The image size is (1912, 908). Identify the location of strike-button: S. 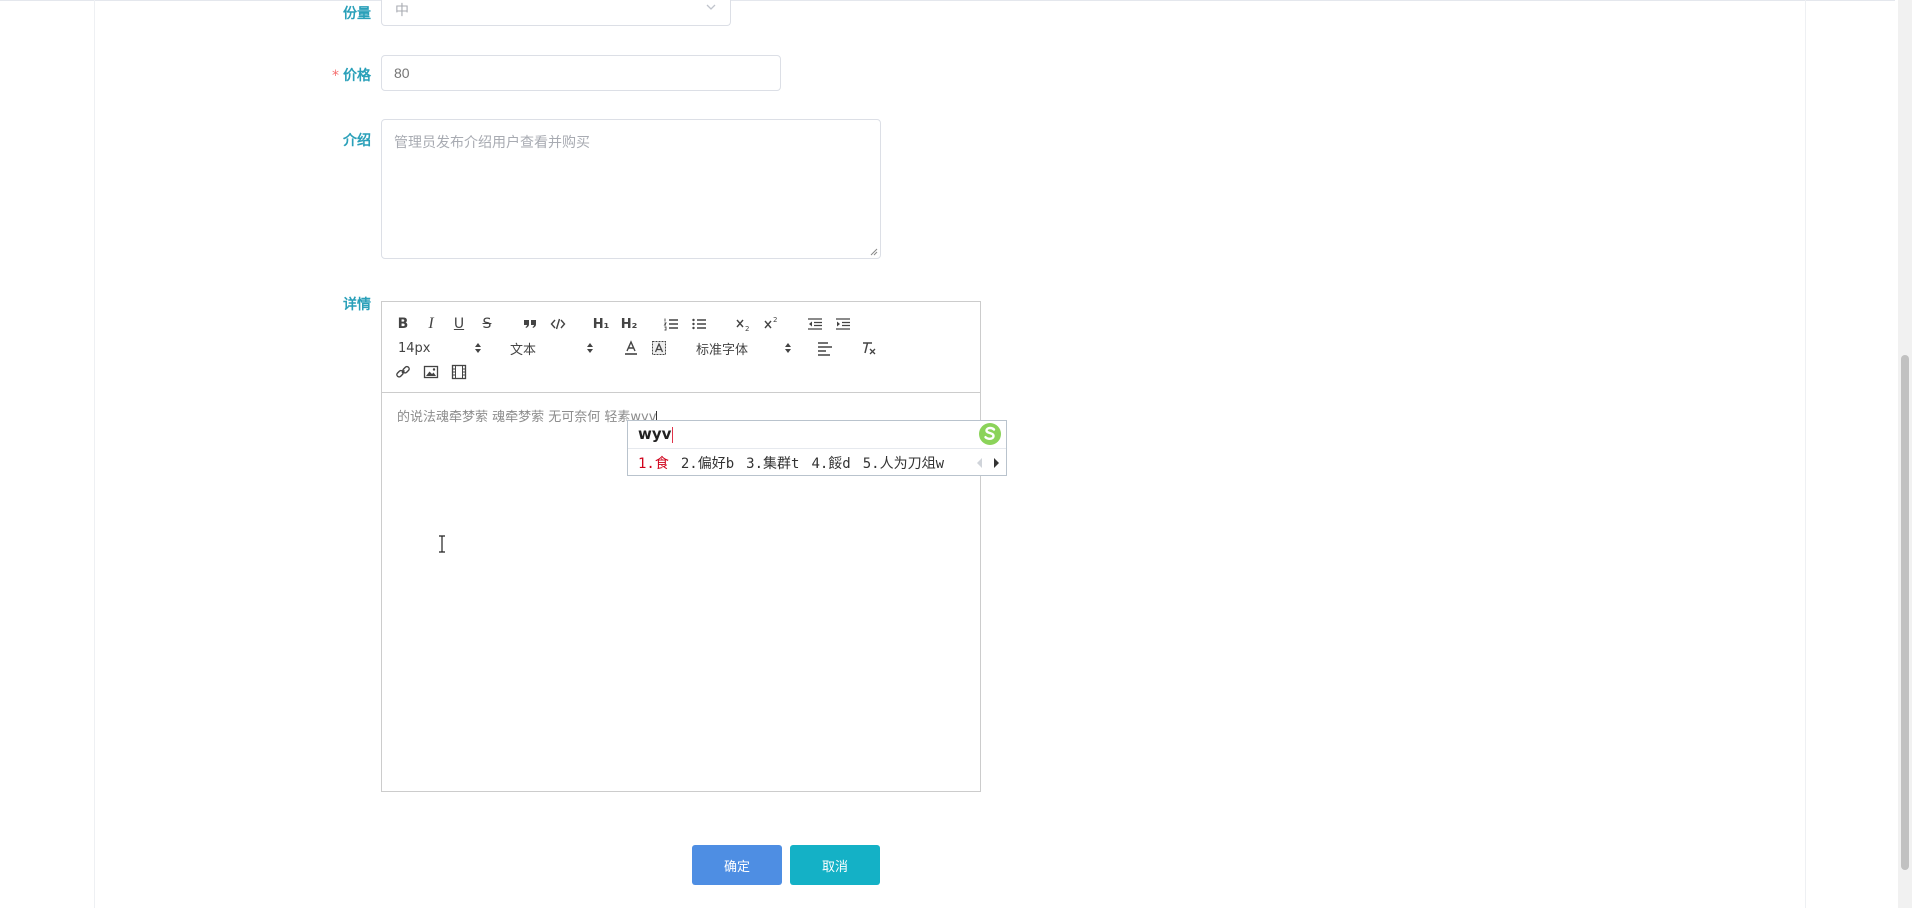
(487, 324).